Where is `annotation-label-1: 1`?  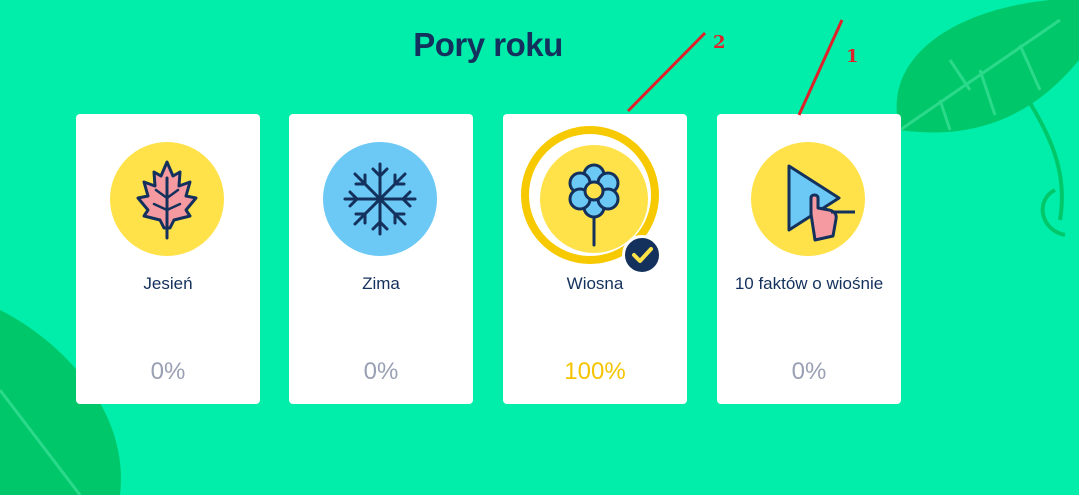
annotation-label-1: 1 is located at coordinates (852, 56).